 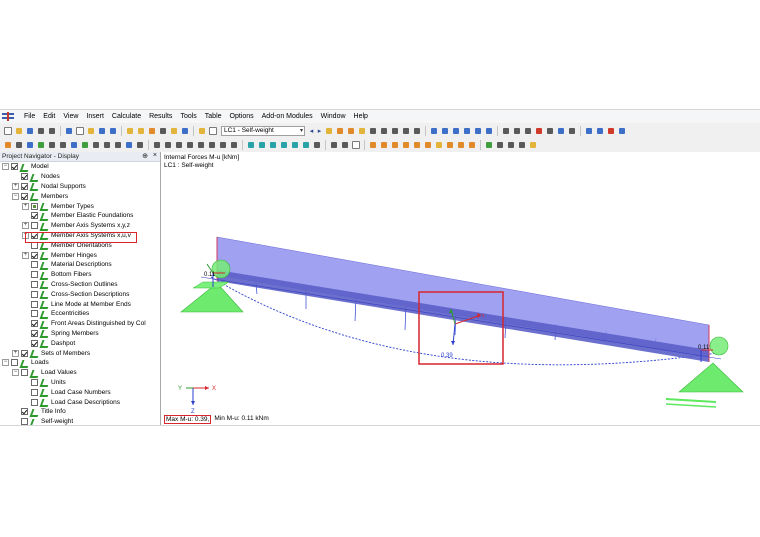 What do you see at coordinates (319, 131) in the screenshot?
I see `next-load-case-icon: ▸` at bounding box center [319, 131].